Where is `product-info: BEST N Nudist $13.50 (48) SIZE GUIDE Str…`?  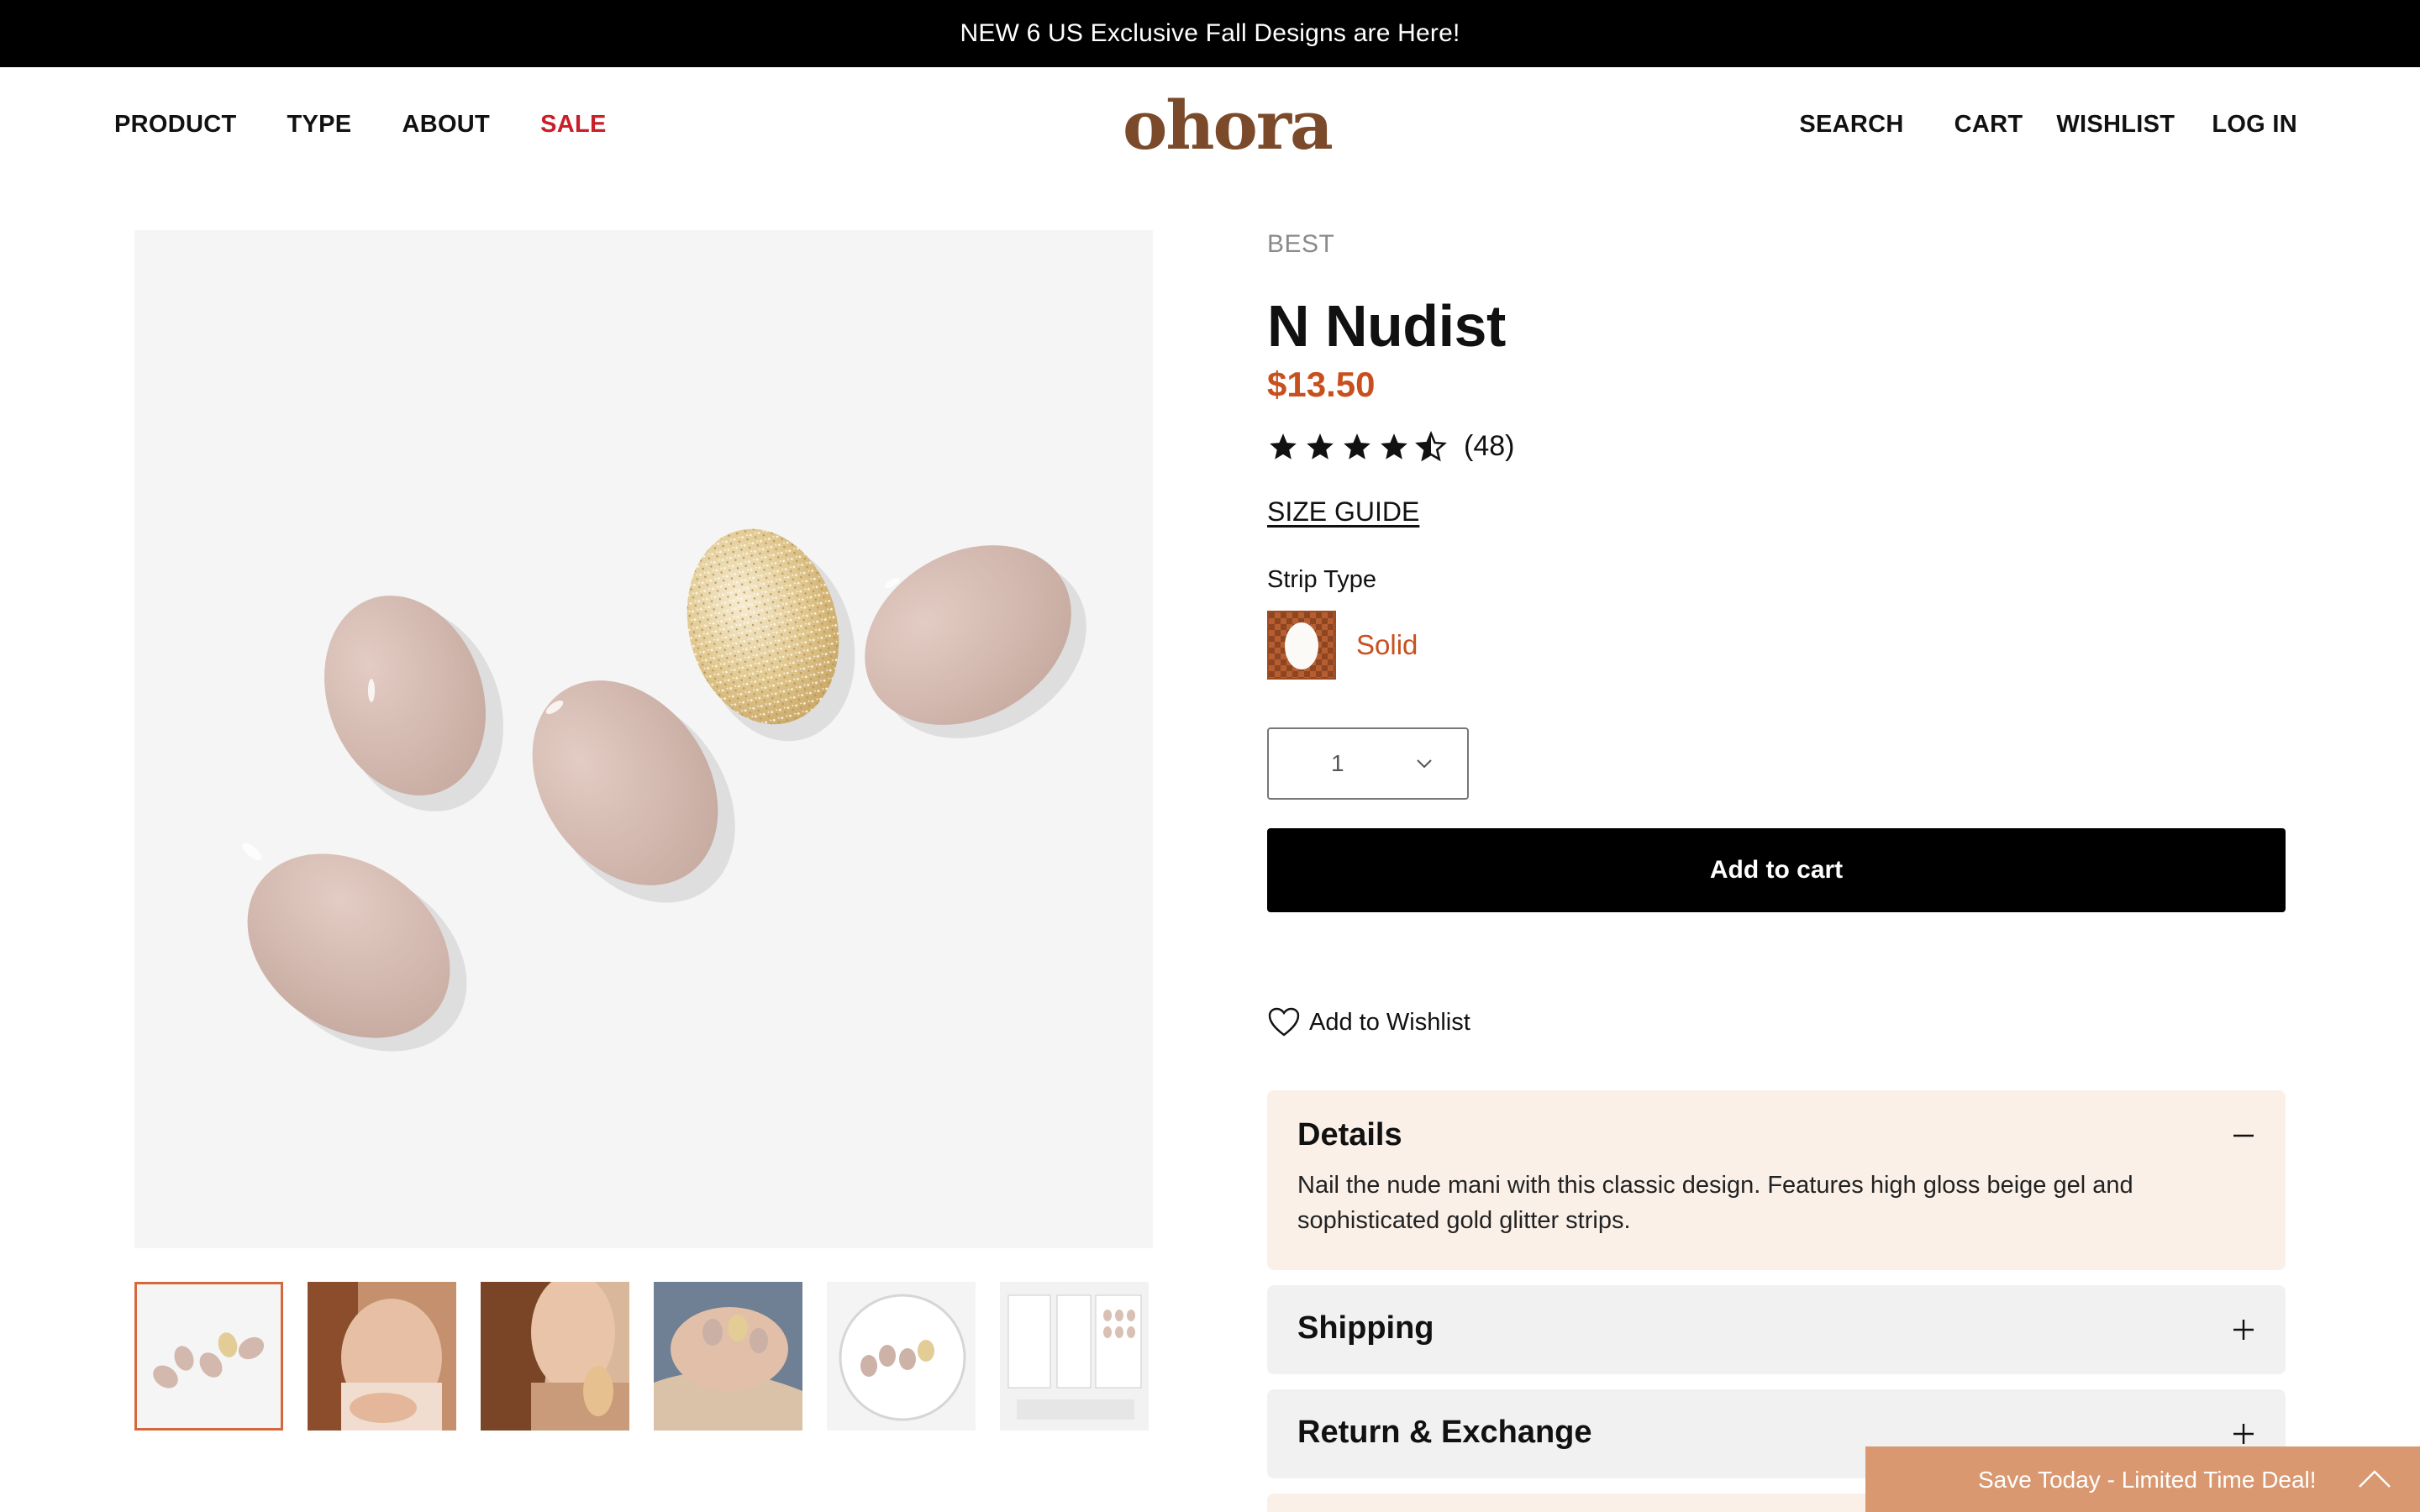 product-info: BEST N Nudist $13.50 (48) SIZE GUIDE Str… is located at coordinates (1776, 455).